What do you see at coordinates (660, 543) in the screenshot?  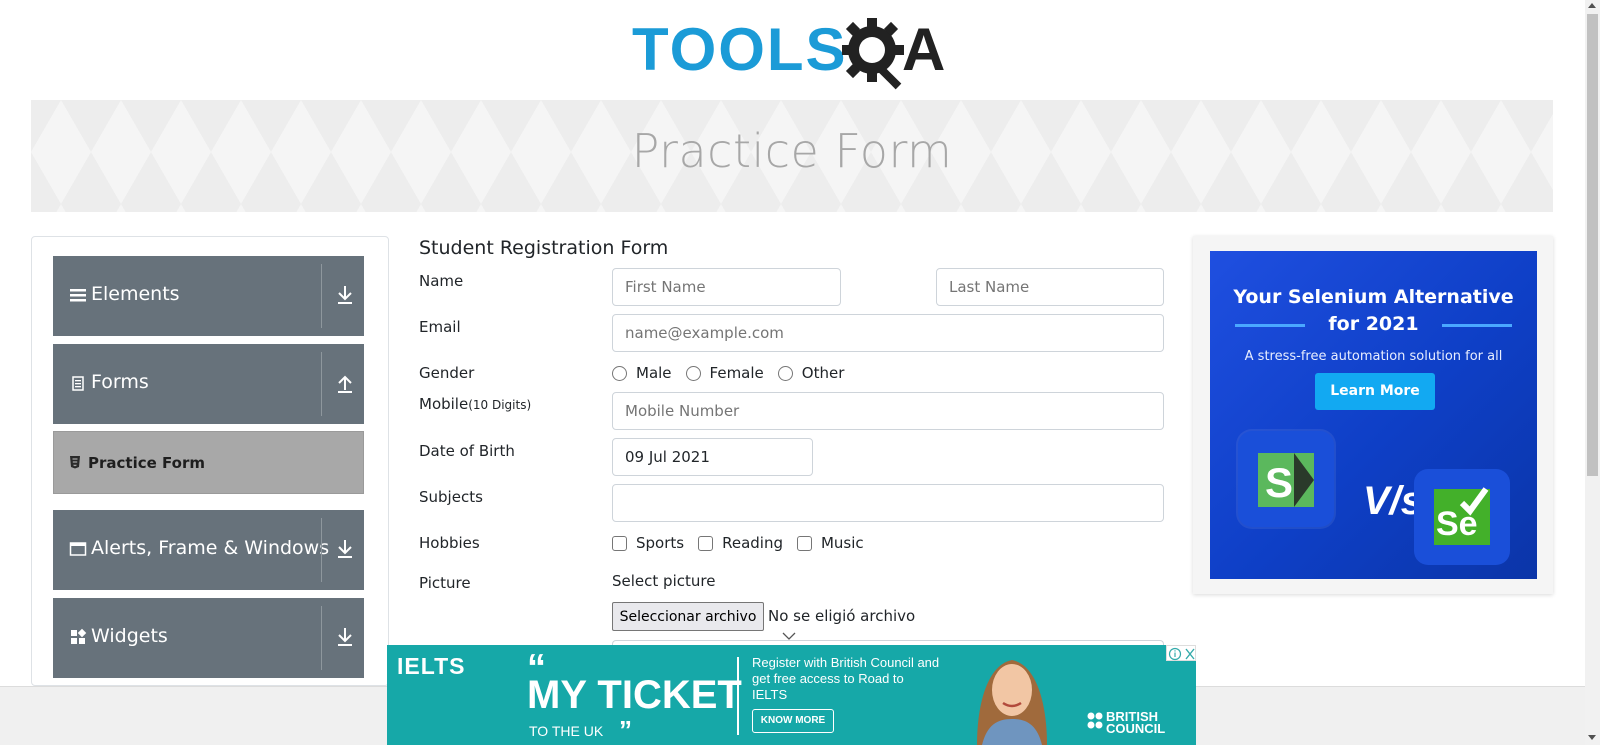 I see `option-label: Sports` at bounding box center [660, 543].